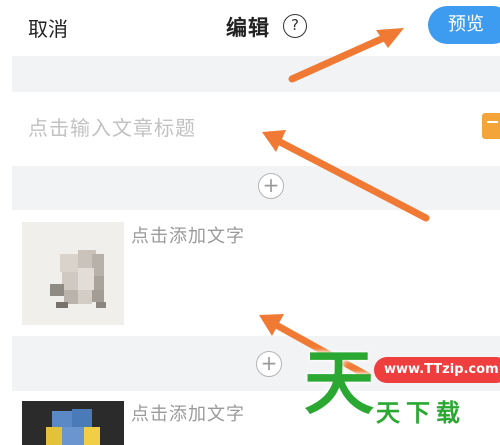 Image resolution: width=500 pixels, height=445 pixels. What do you see at coordinates (421, 413) in the screenshot?
I see `watermark-site-name: 天下载` at bounding box center [421, 413].